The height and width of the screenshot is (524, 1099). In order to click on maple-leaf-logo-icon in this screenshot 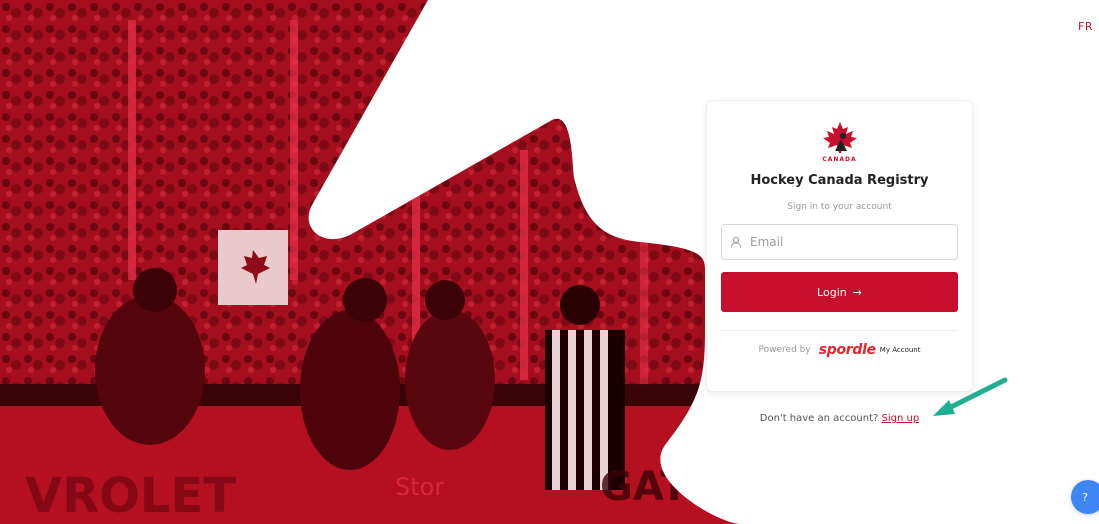, I will do `click(839, 137)`.